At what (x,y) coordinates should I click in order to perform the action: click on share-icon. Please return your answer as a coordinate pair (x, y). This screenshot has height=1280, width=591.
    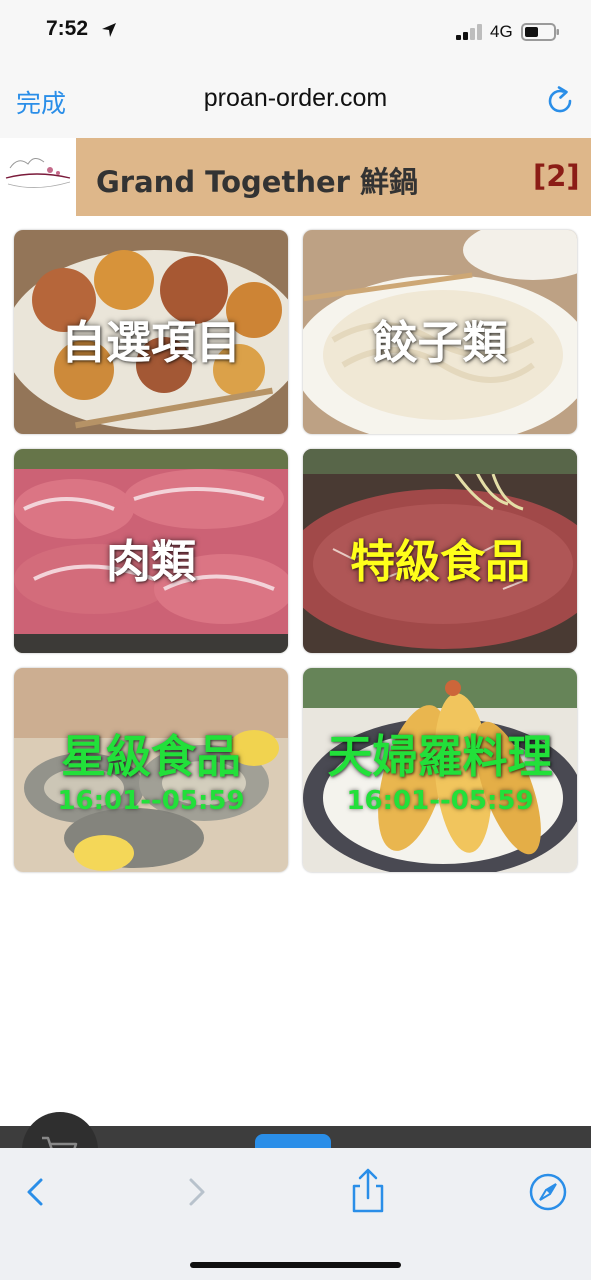
    Looking at the image, I should click on (368, 1191).